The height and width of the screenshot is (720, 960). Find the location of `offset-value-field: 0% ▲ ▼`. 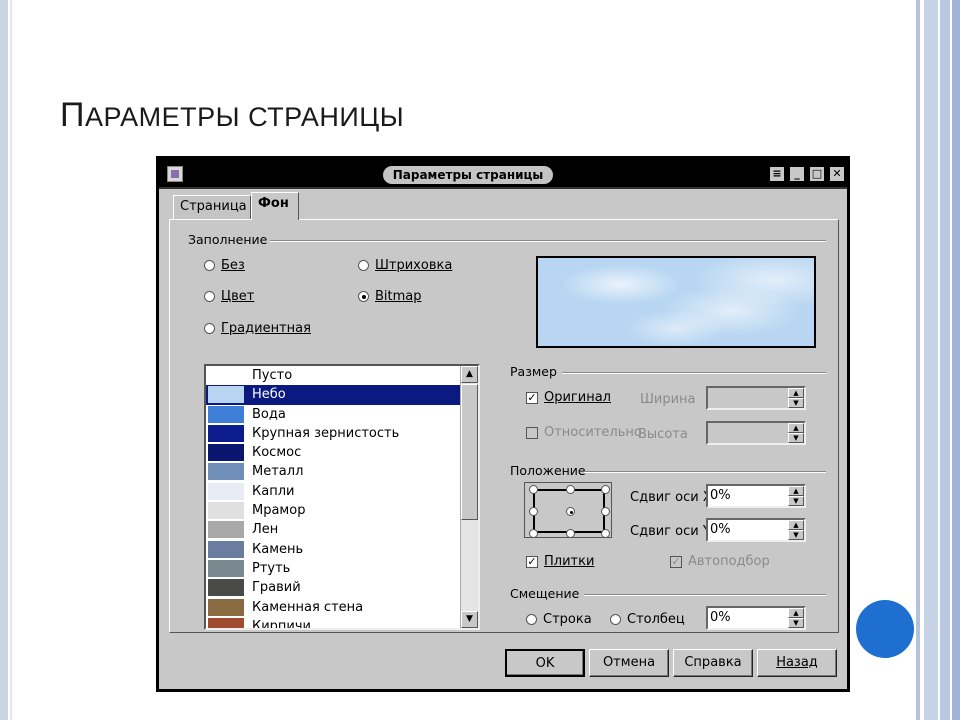

offset-value-field: 0% ▲ ▼ is located at coordinates (756, 618).